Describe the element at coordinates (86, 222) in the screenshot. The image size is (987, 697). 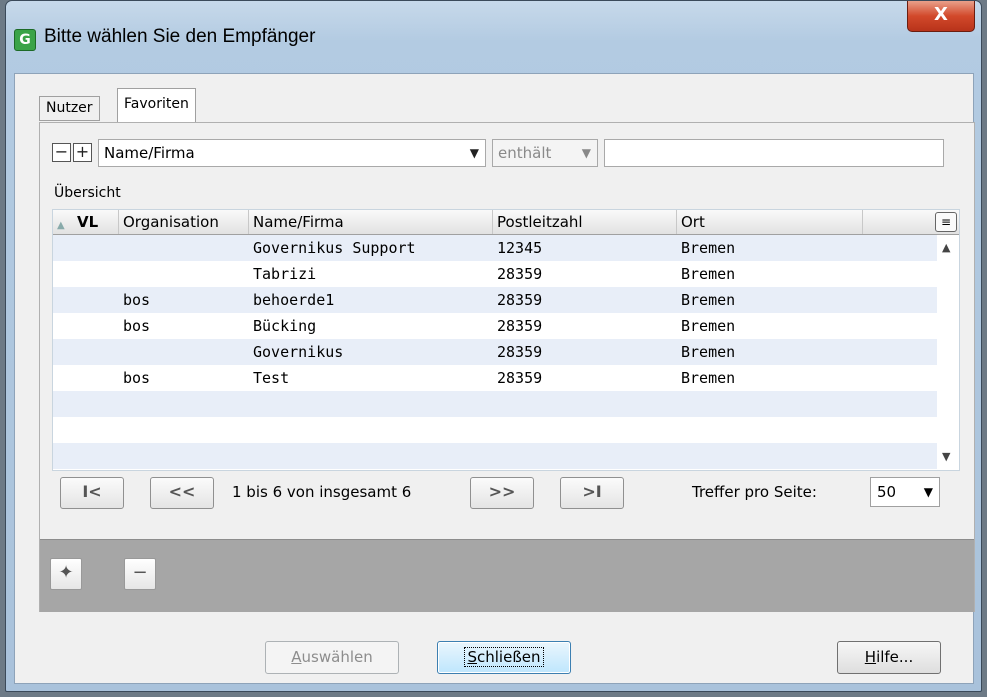
I see `column-header-vl: ▲ VL` at that location.